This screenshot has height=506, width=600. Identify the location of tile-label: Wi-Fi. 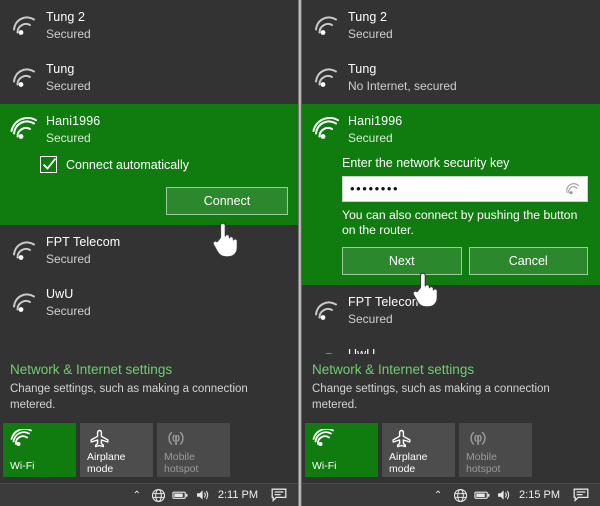
(324, 466).